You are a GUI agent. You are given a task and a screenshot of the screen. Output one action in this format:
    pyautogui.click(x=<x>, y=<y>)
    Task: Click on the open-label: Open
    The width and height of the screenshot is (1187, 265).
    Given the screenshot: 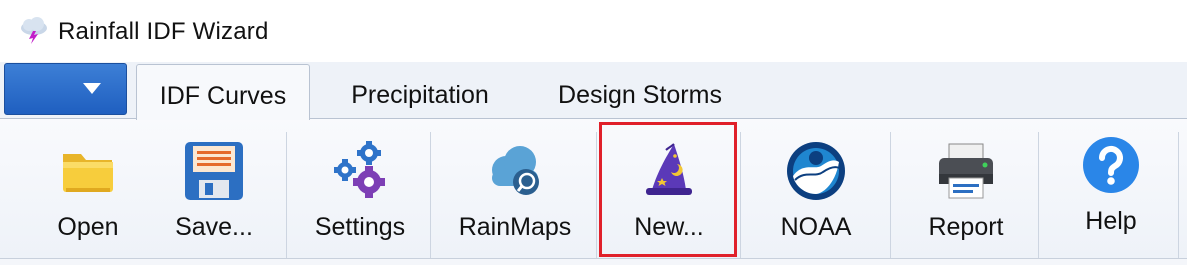 What is the action you would take?
    pyautogui.click(x=88, y=227)
    